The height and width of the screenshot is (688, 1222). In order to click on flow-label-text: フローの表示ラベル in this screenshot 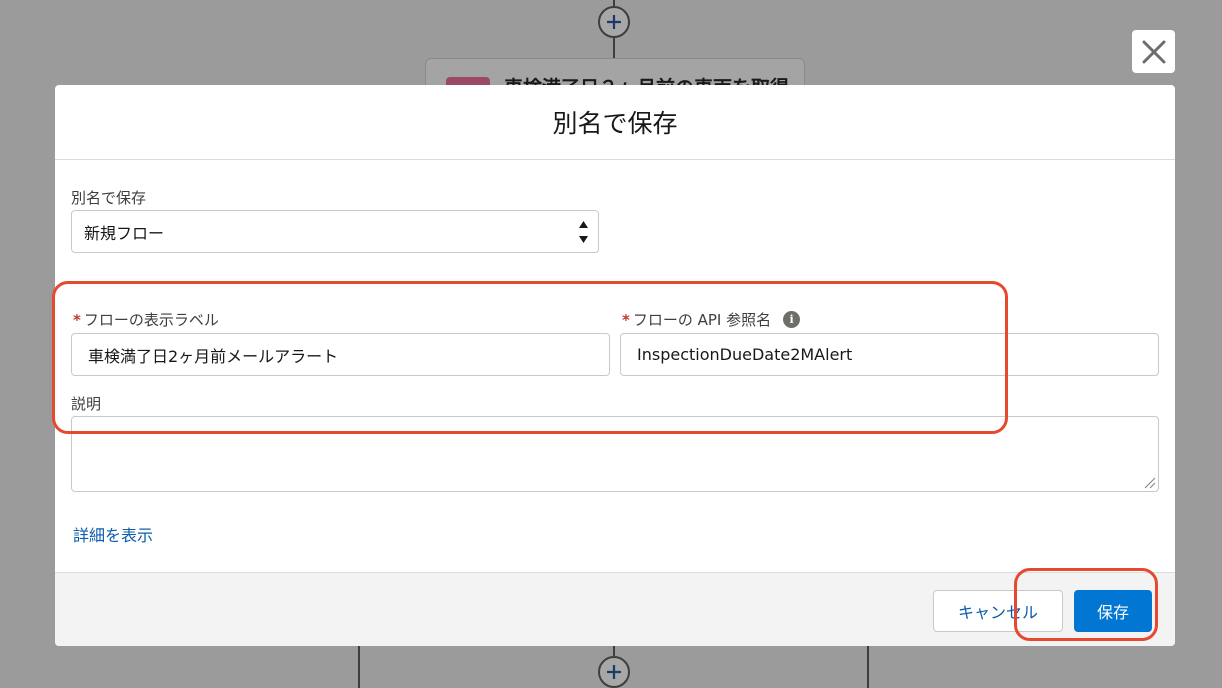, I will do `click(151, 320)`.